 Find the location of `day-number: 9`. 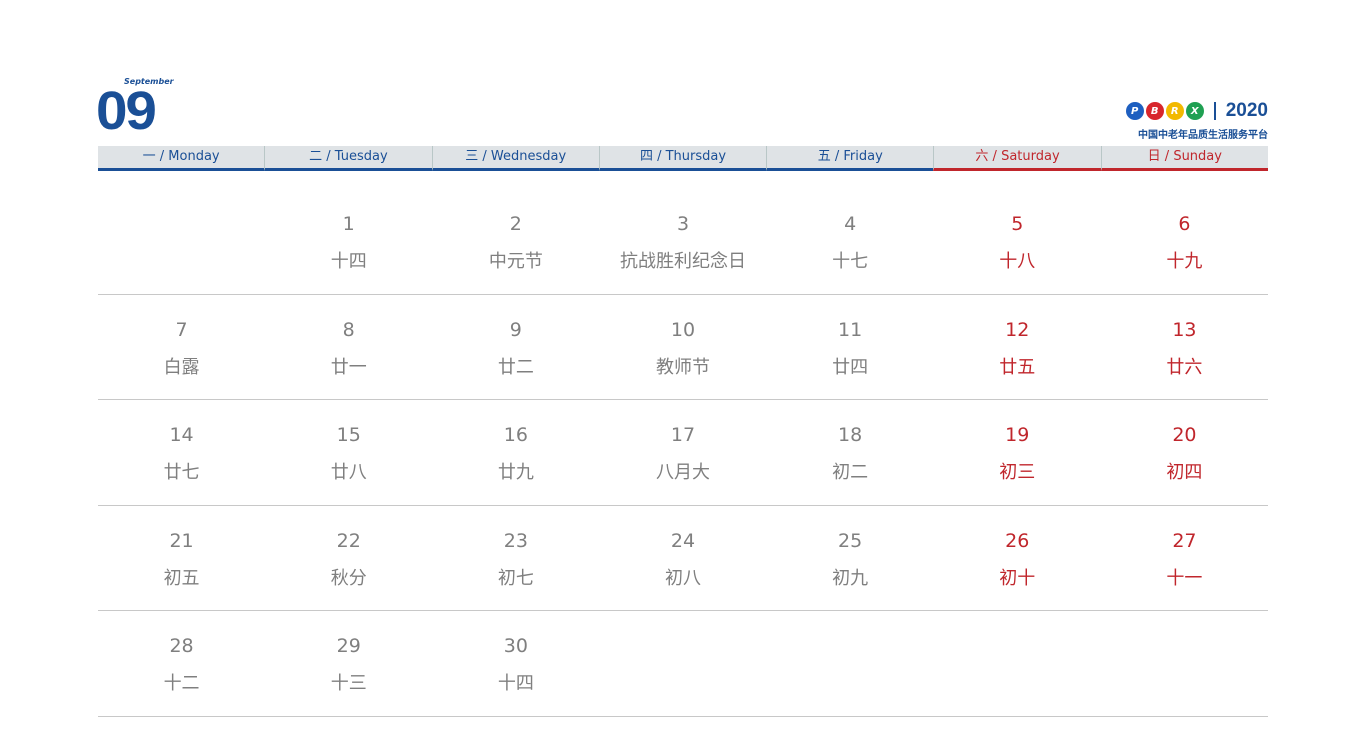

day-number: 9 is located at coordinates (515, 329).